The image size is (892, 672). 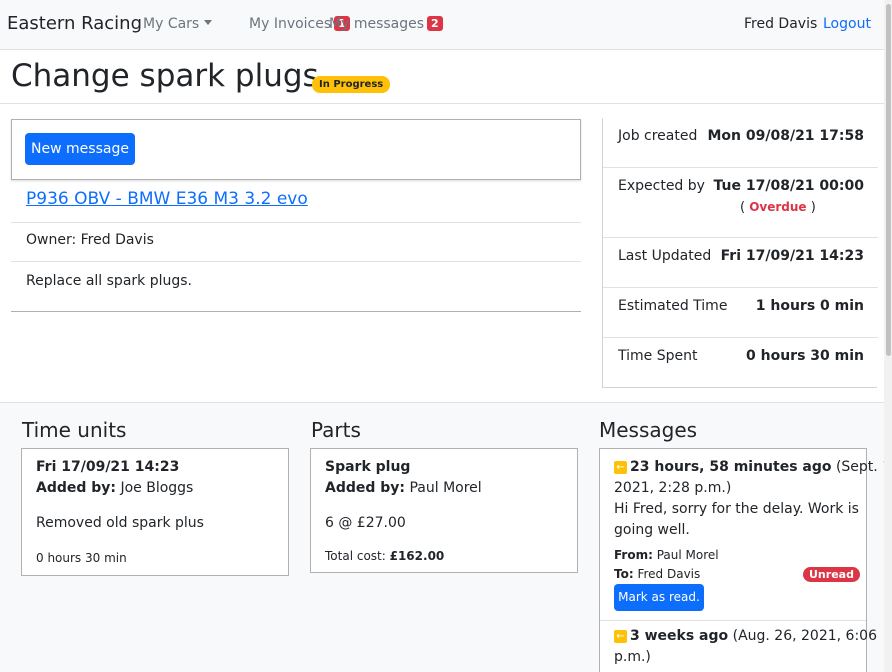 What do you see at coordinates (74, 23) in the screenshot?
I see `brand-logo: Eastern Racing` at bounding box center [74, 23].